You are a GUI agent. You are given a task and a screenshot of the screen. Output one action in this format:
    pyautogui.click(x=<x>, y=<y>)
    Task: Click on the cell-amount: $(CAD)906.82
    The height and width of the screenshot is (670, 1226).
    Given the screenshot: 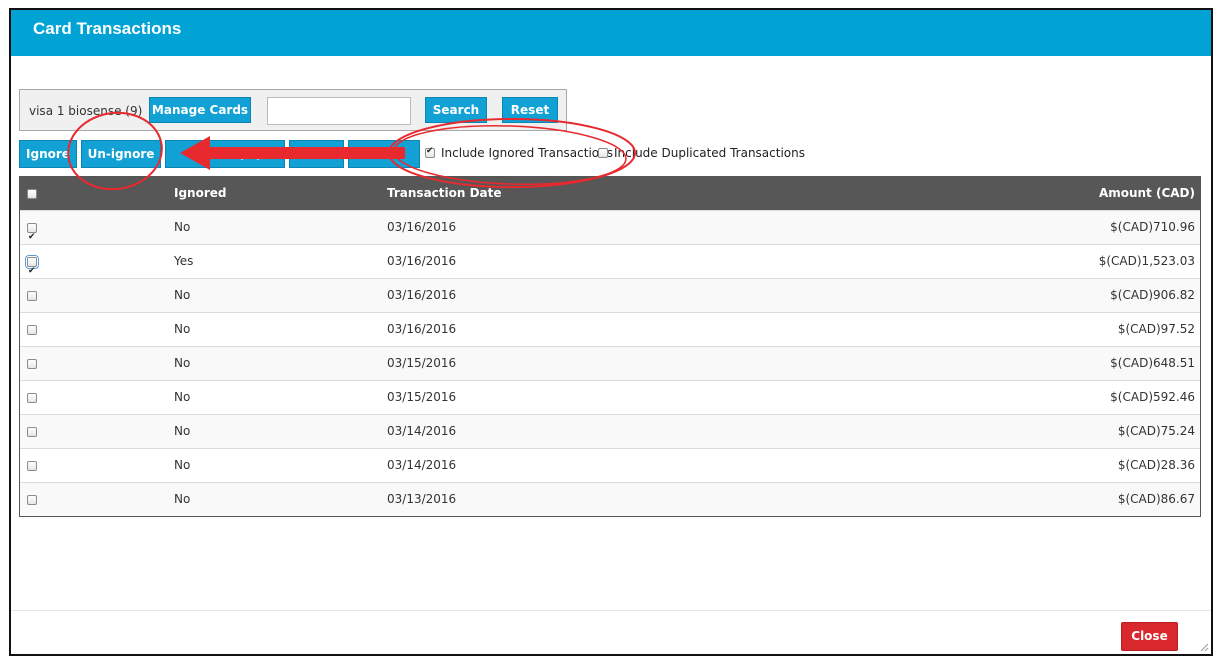 What is the action you would take?
    pyautogui.click(x=1152, y=295)
    